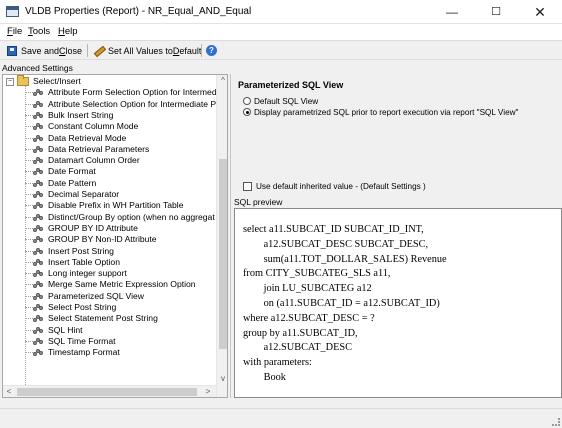  I want to click on tree-item-label: Disable Prefix in WH Partition Table, so click(116, 205).